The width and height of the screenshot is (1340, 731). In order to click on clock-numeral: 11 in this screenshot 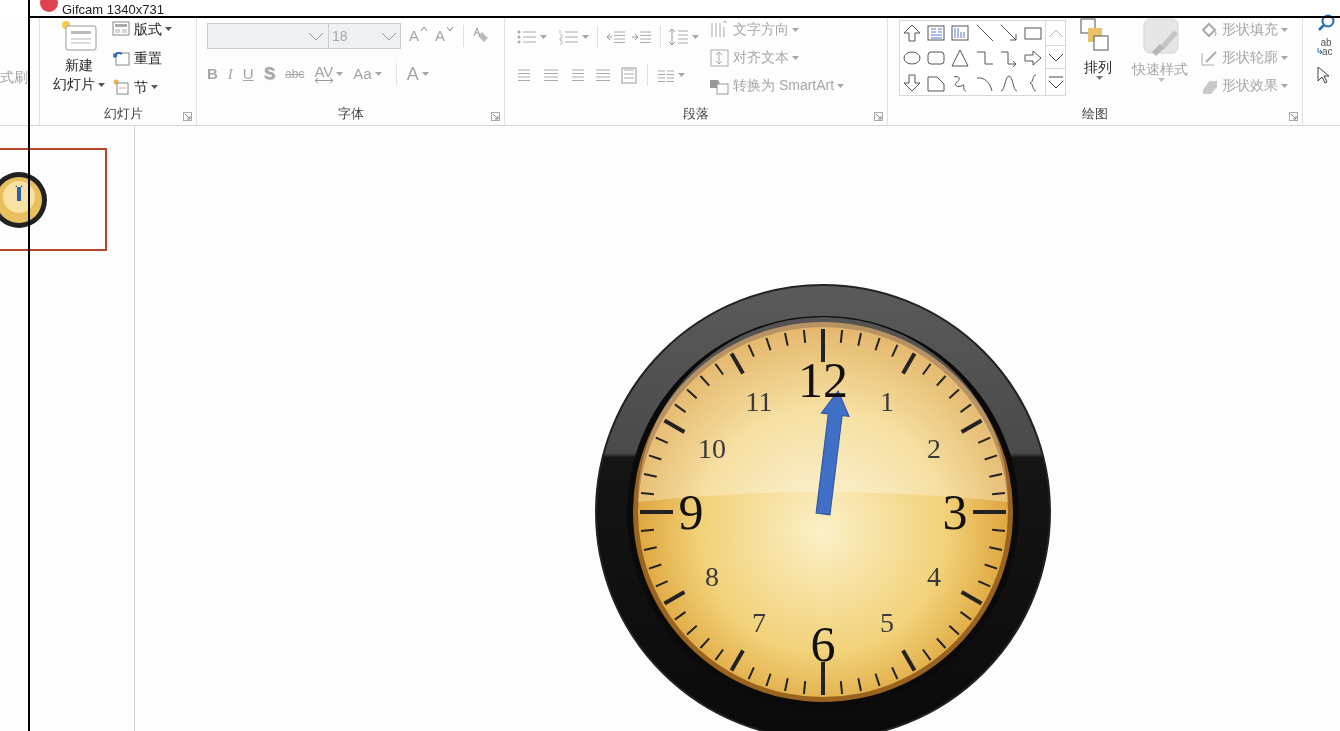, I will do `click(759, 401)`.